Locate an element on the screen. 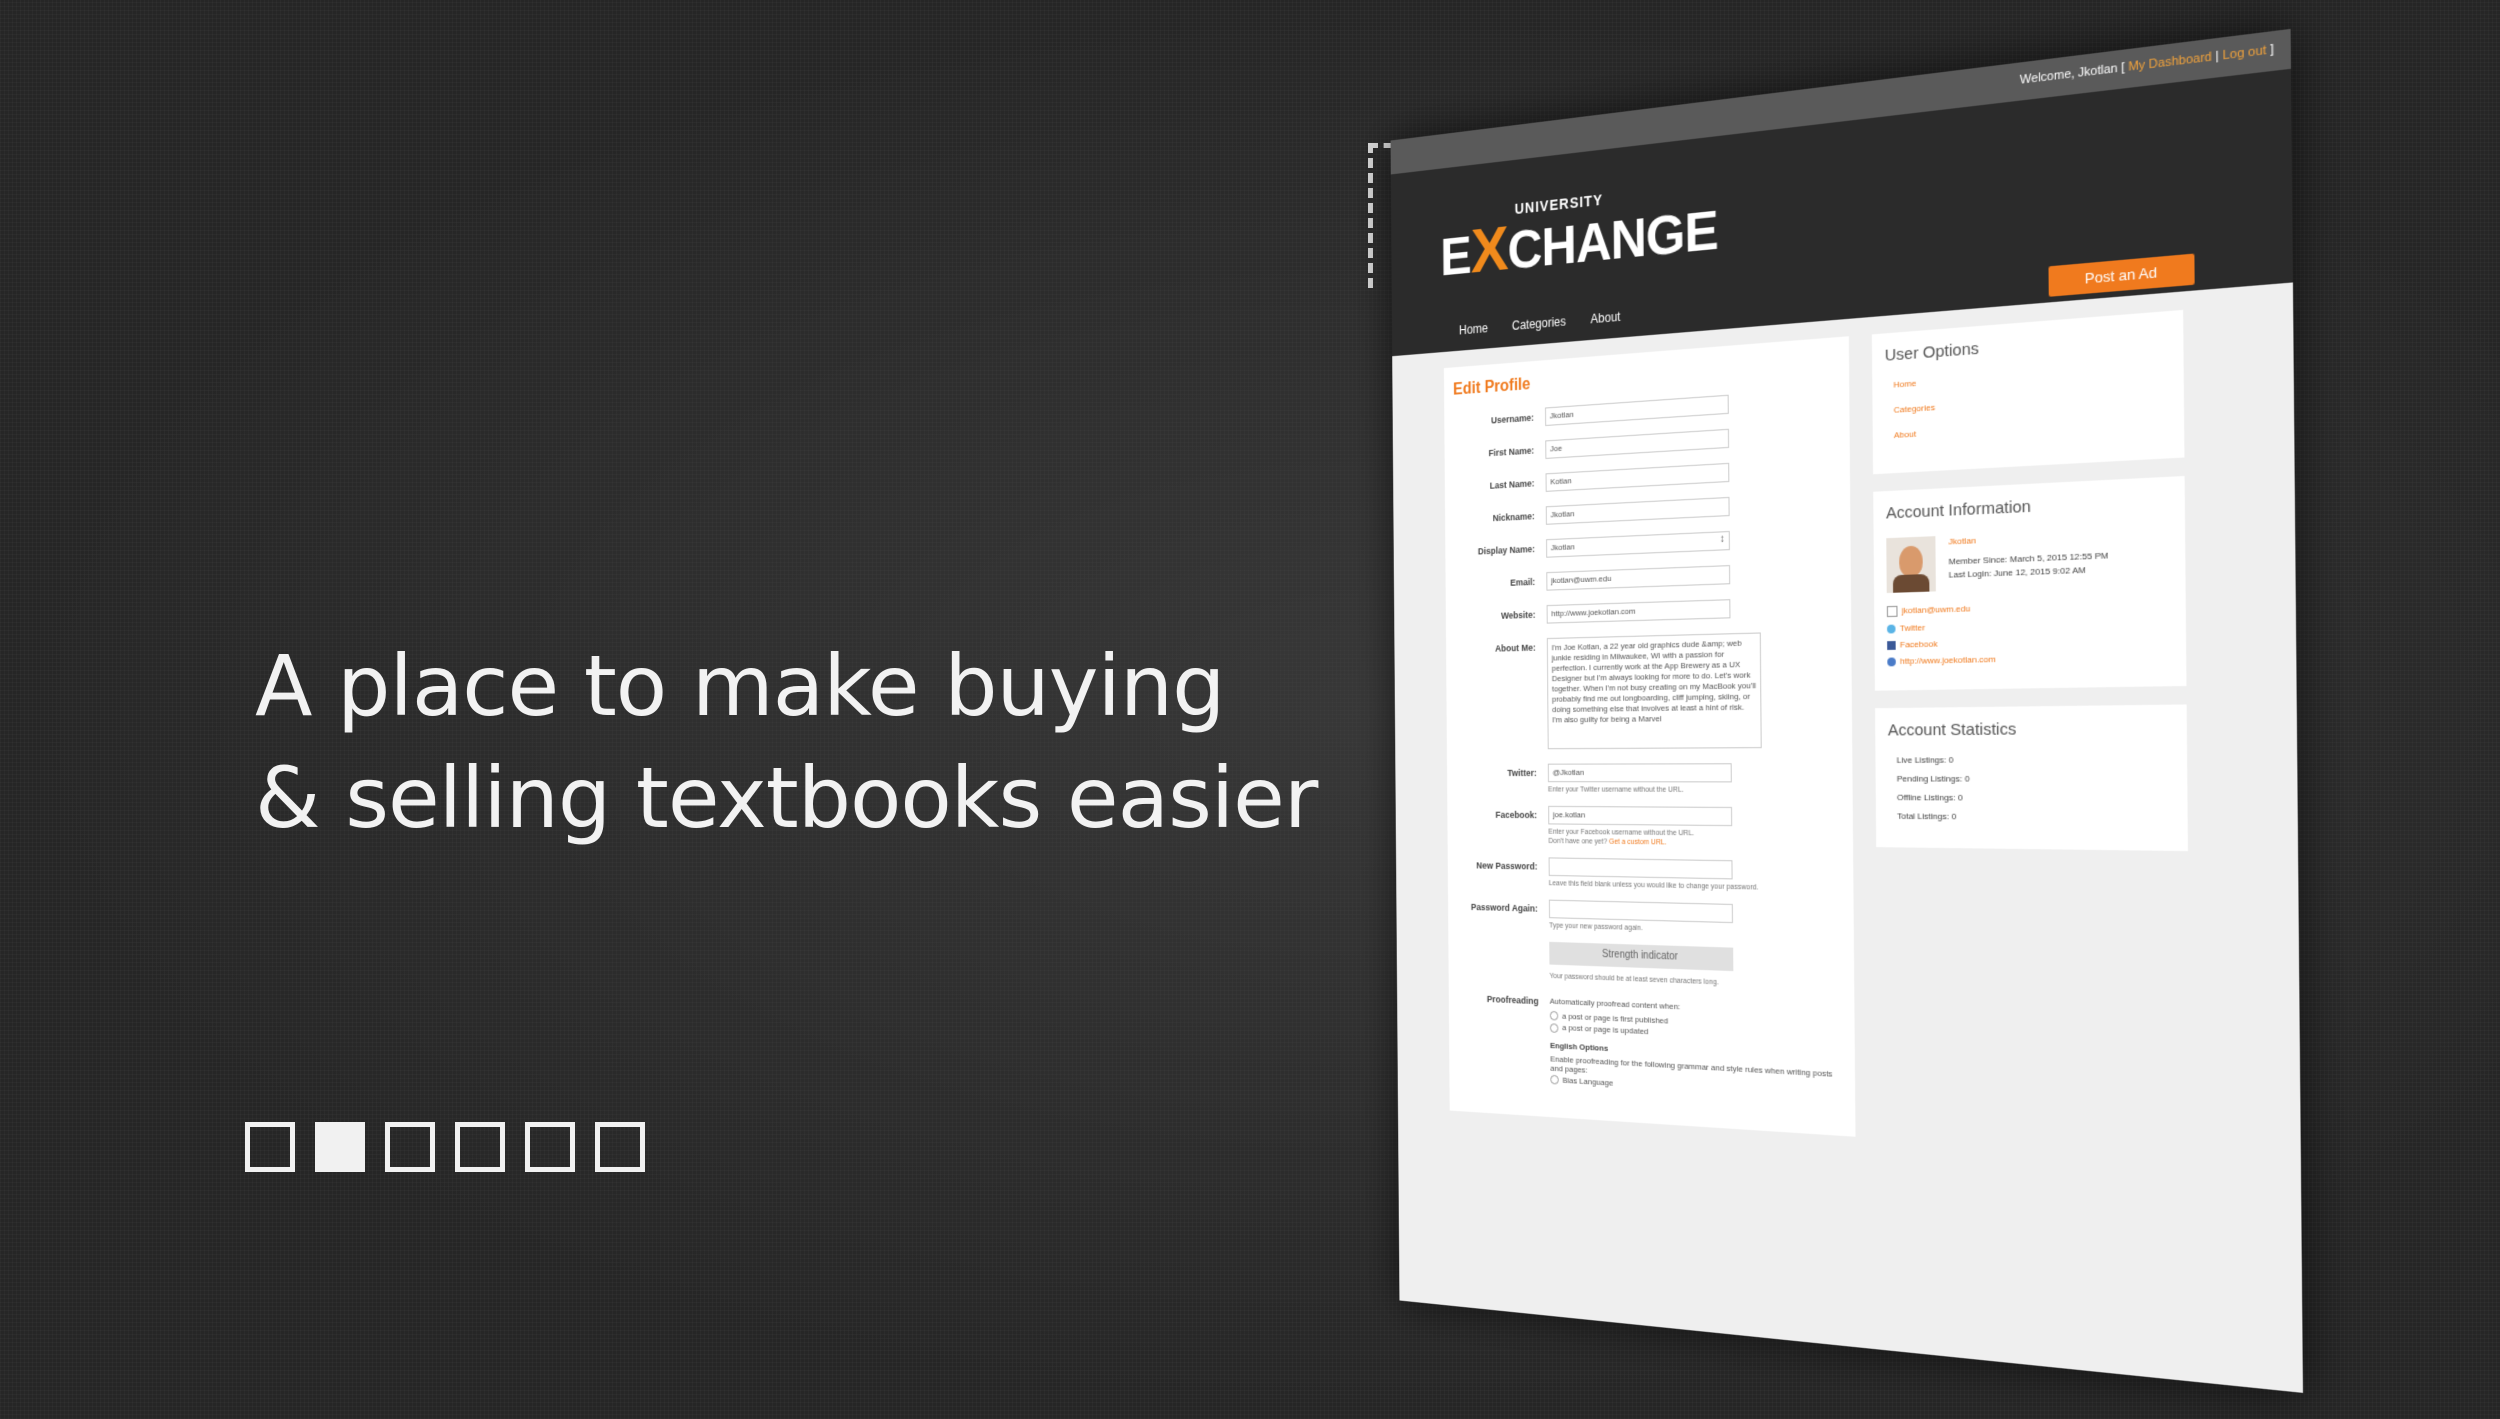 The height and width of the screenshot is (1419, 2500). welcome-text: Welcome, Jkotlan is located at coordinates (2068, 74).